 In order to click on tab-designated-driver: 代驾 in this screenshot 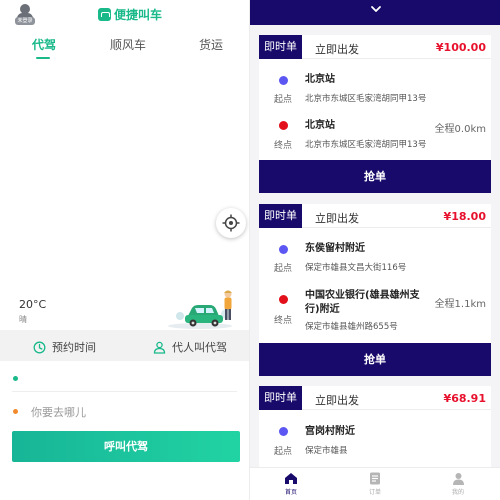, I will do `click(44, 44)`.